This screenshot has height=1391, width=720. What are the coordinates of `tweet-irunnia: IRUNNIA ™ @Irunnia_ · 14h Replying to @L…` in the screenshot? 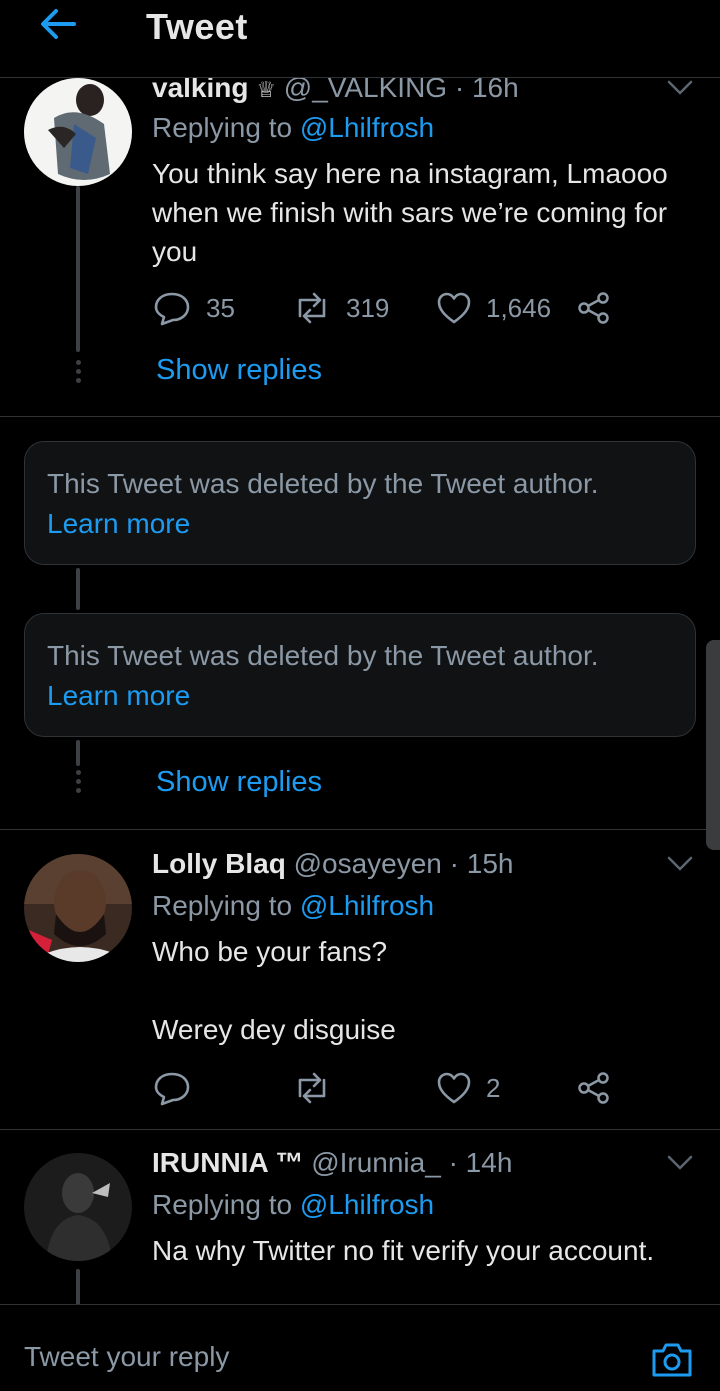 It's located at (360, 1225).